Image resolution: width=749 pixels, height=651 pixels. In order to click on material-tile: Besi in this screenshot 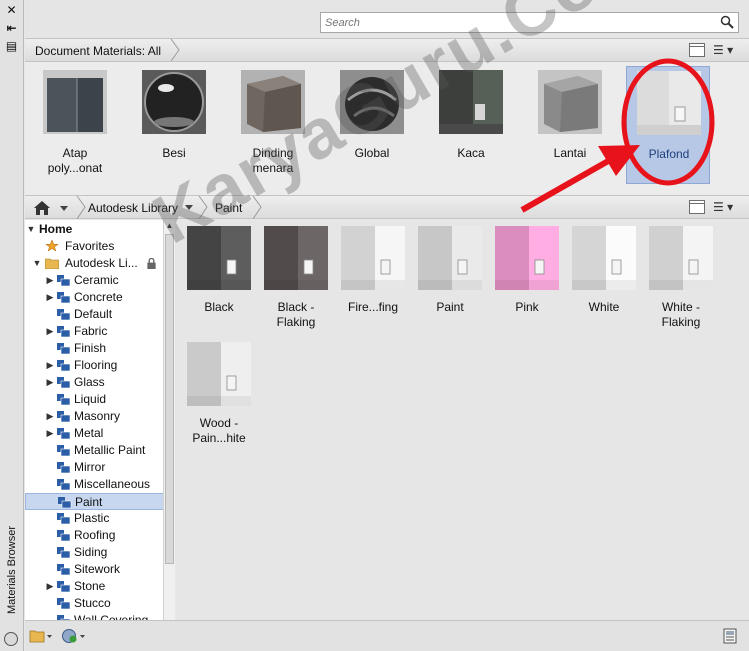, I will do `click(174, 125)`.